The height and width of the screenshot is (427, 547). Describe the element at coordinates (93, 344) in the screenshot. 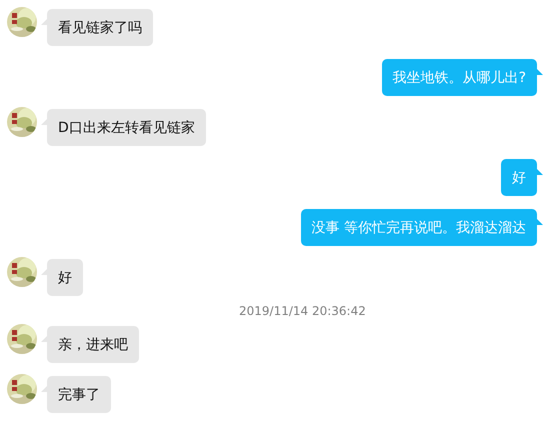

I see `message-bubble: 亲，进来吧` at that location.